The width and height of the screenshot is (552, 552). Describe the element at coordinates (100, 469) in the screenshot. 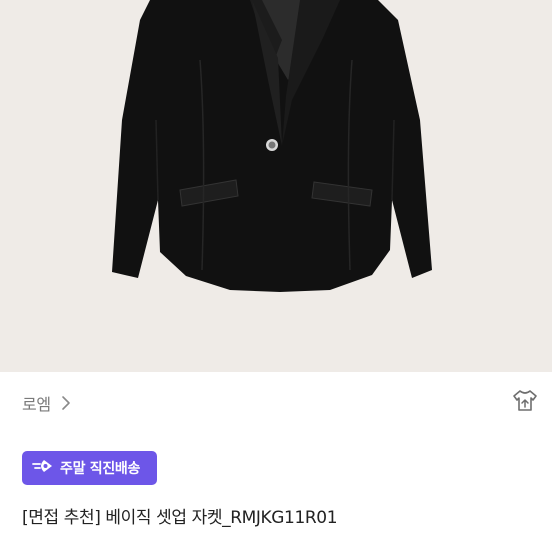

I see `shipping-badge-label: 주말 직진배송` at that location.